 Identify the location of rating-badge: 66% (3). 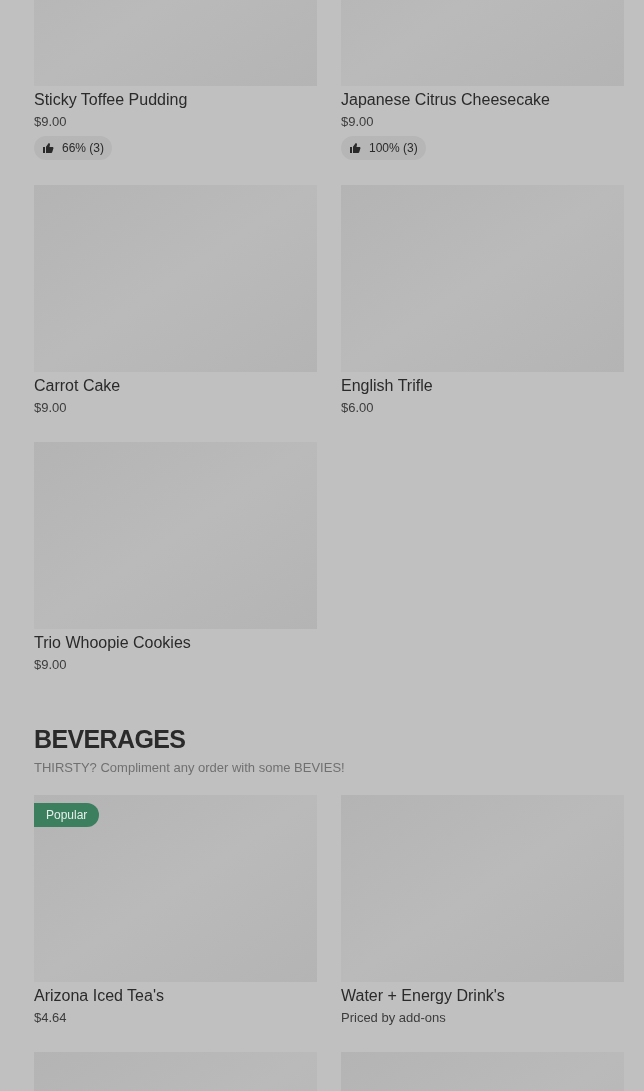
(73, 148).